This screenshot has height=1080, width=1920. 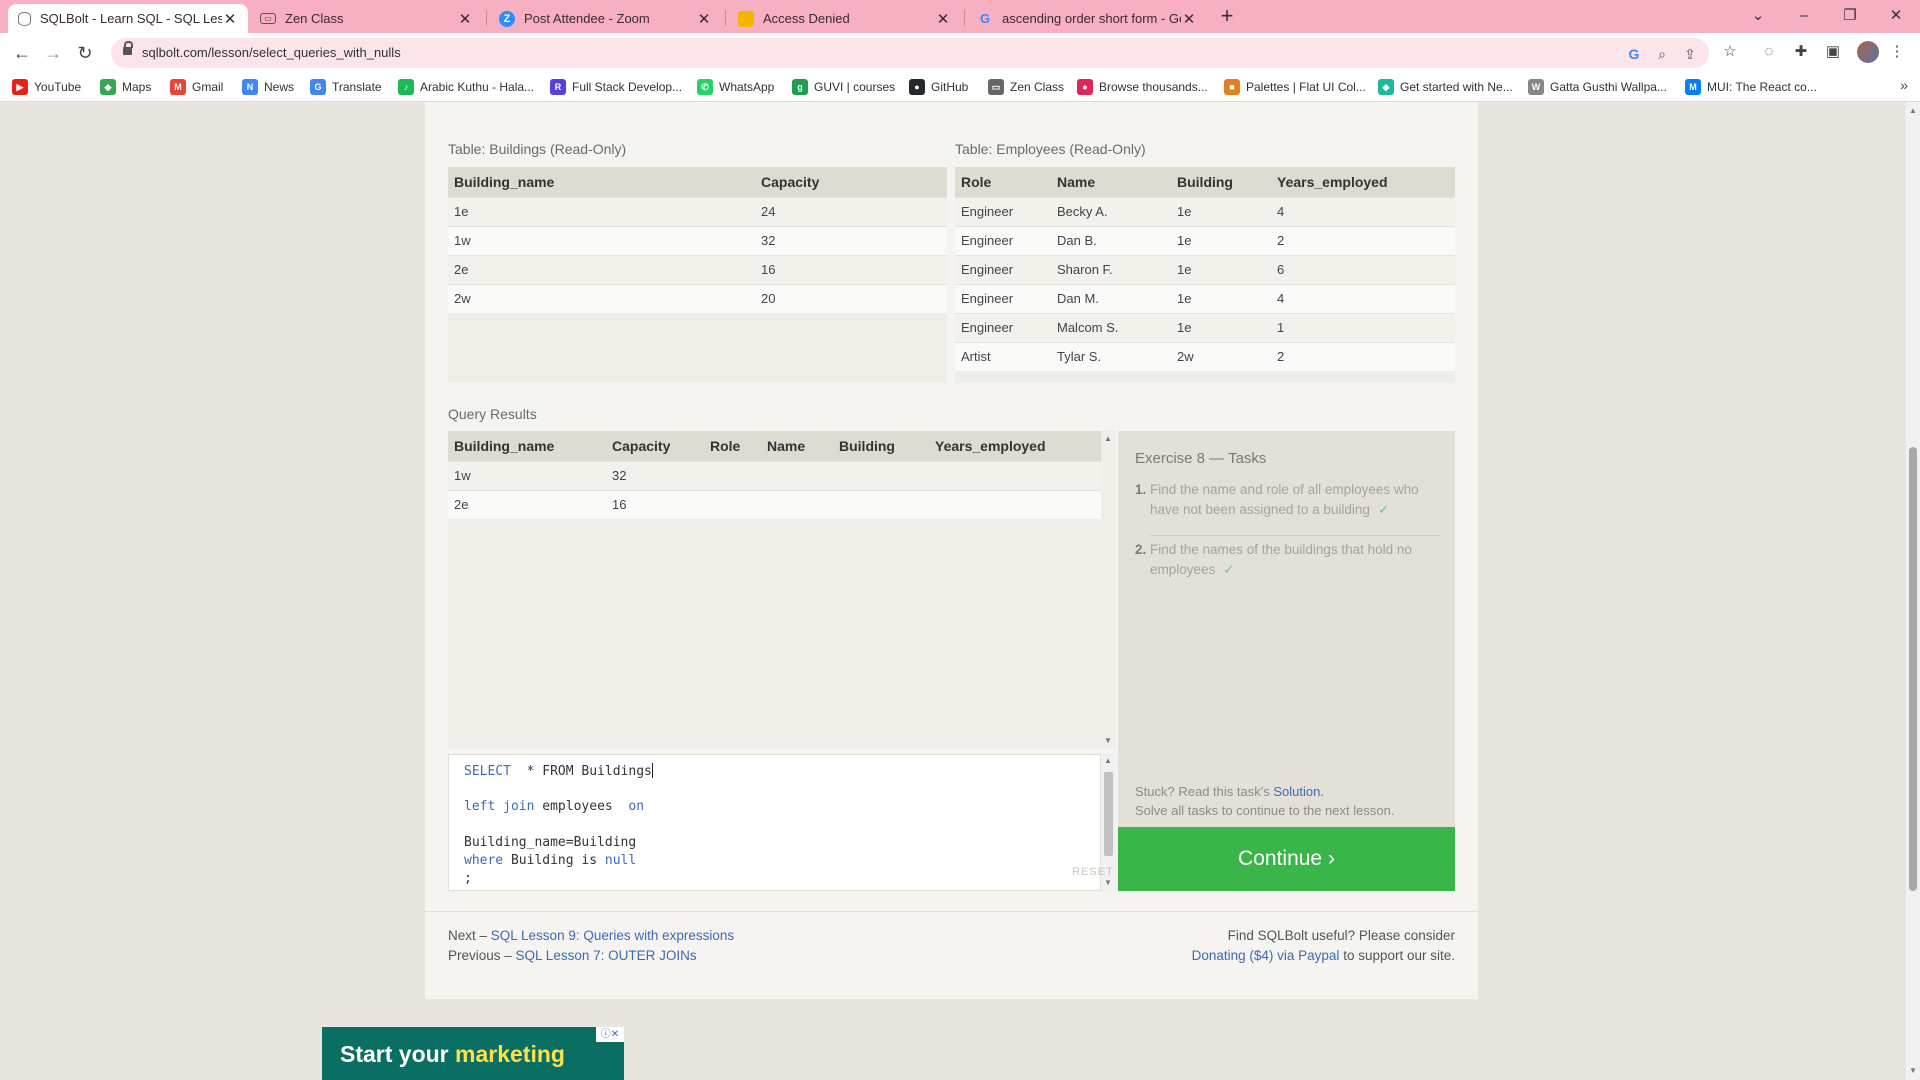 What do you see at coordinates (652, 770) in the screenshot?
I see `text-caret` at bounding box center [652, 770].